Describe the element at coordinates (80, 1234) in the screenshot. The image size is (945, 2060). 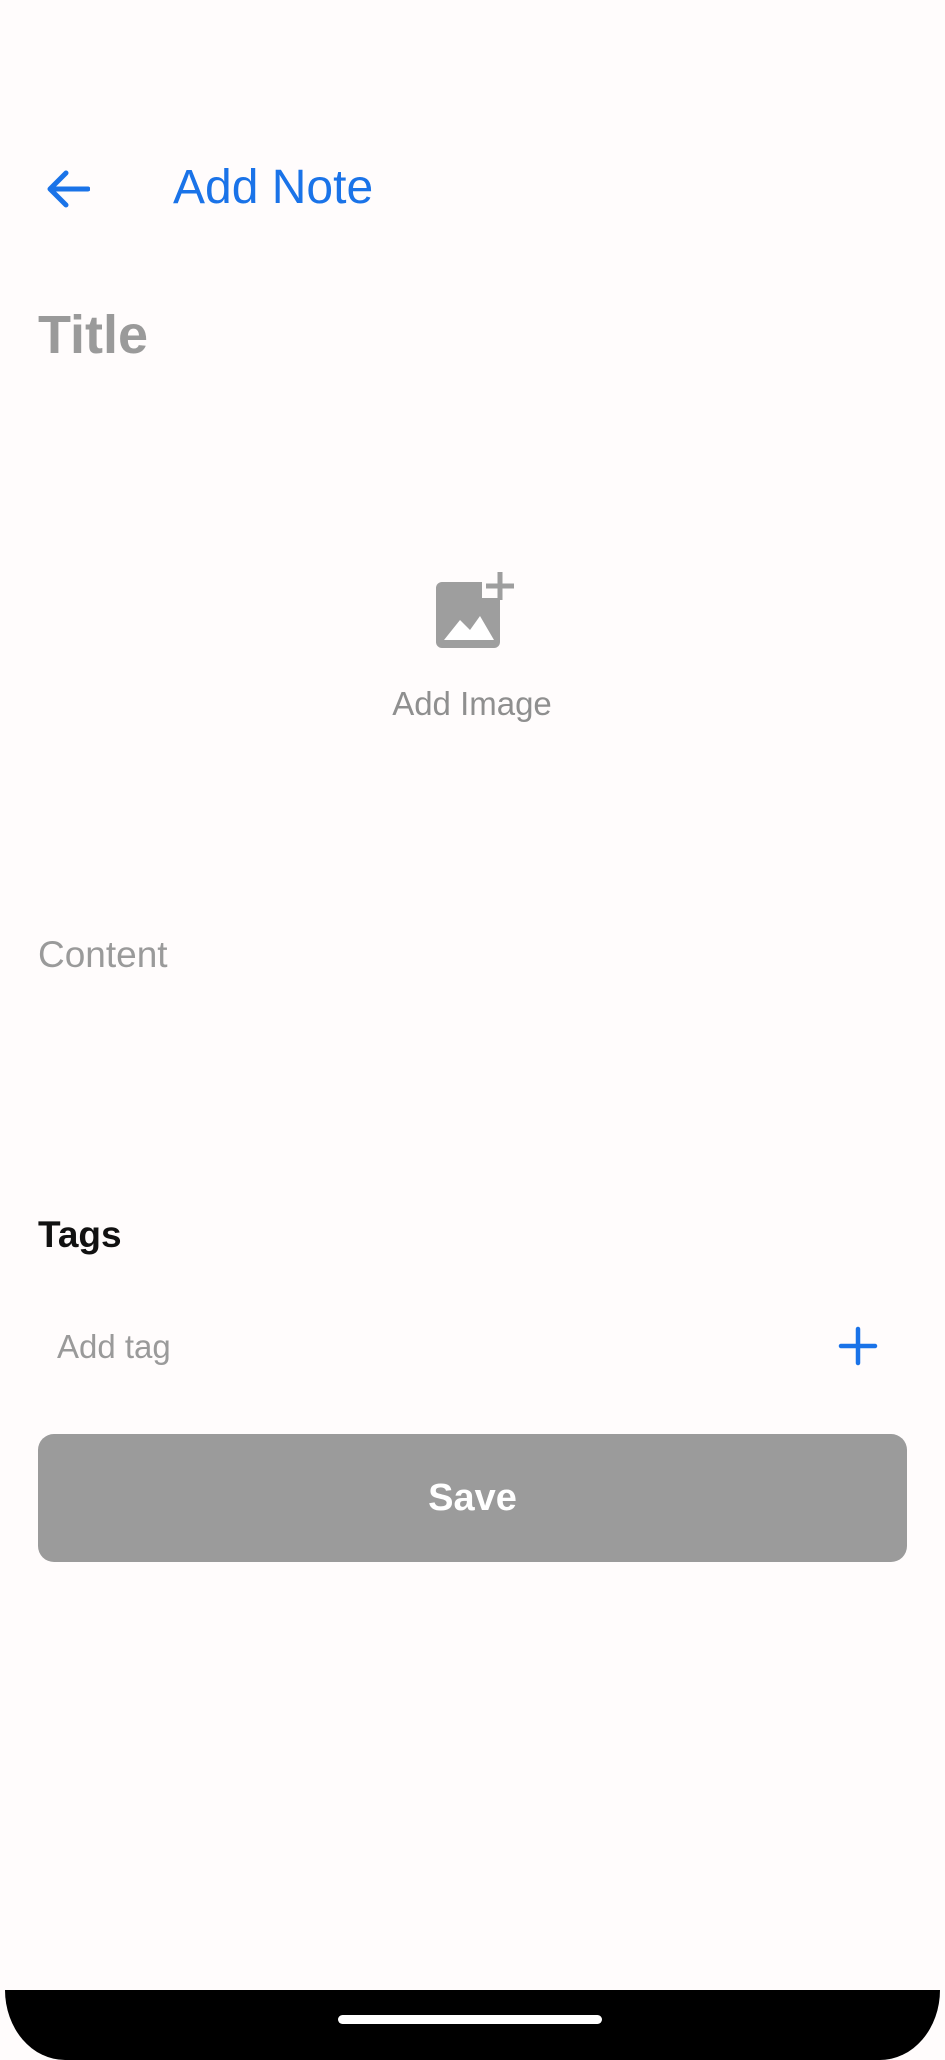
I see `tags-heading: Tags` at that location.